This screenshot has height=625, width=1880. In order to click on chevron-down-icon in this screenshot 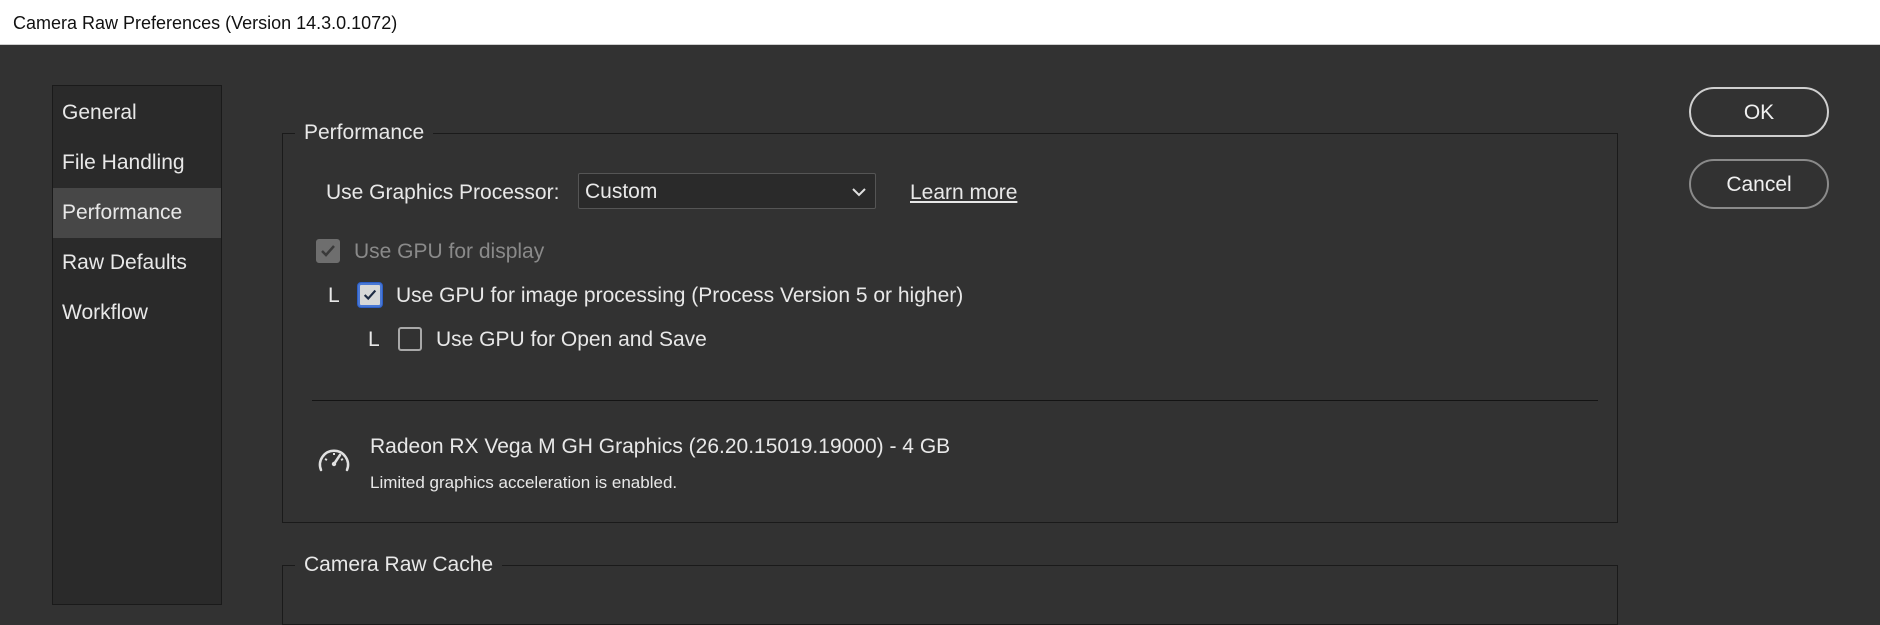, I will do `click(859, 192)`.